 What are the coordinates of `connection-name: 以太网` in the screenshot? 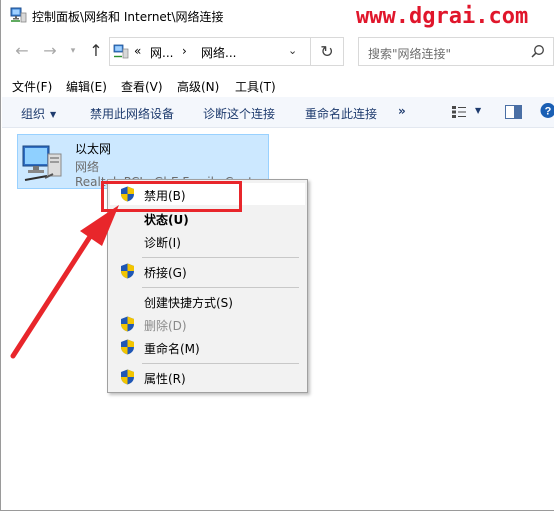 It's located at (93, 149).